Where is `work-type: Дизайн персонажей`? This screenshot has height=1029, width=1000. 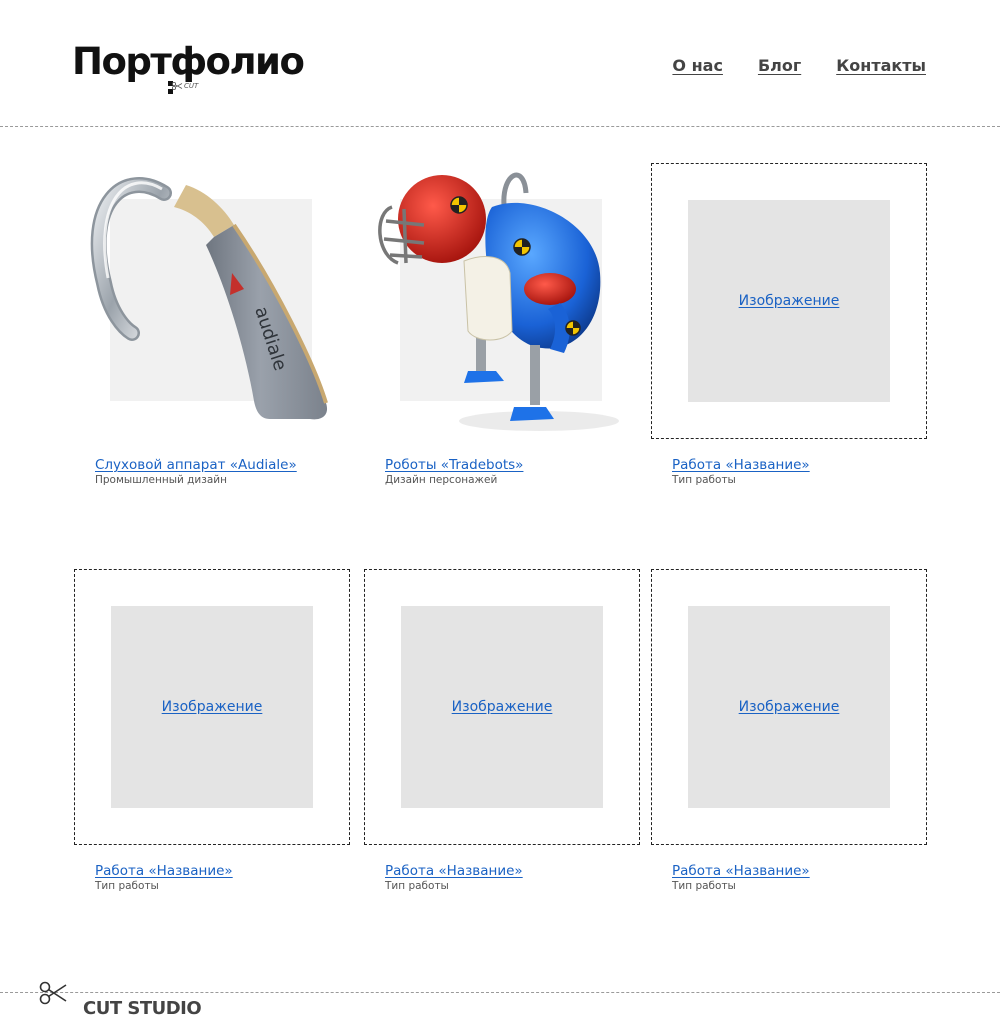
work-type: Дизайн персонажей is located at coordinates (441, 480).